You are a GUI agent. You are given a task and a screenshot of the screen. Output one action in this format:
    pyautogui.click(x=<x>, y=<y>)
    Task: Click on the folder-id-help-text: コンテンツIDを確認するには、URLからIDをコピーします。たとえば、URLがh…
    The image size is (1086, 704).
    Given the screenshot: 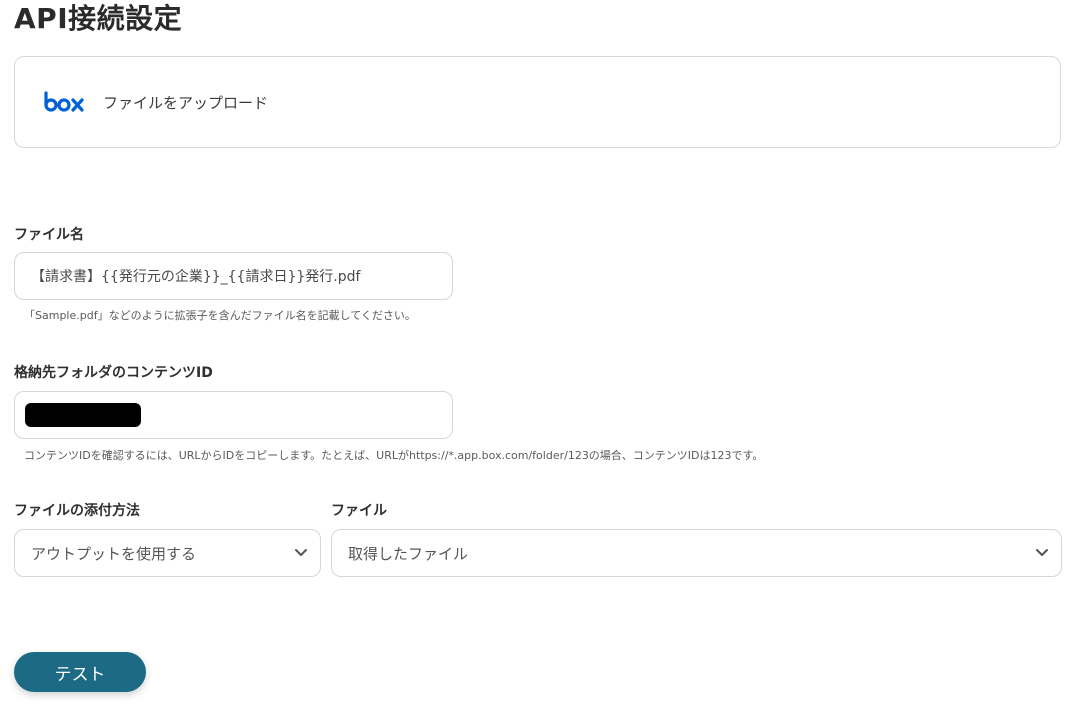 What is the action you would take?
    pyautogui.click(x=394, y=455)
    